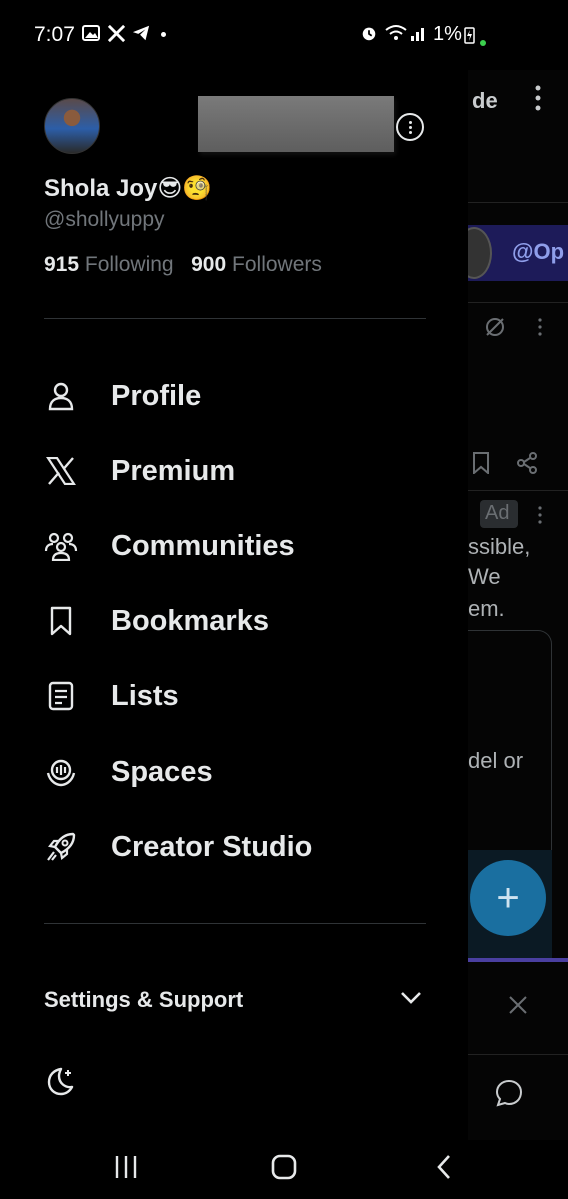 This screenshot has height=1199, width=568. What do you see at coordinates (518, 1007) in the screenshot?
I see `bg-close-icon` at bounding box center [518, 1007].